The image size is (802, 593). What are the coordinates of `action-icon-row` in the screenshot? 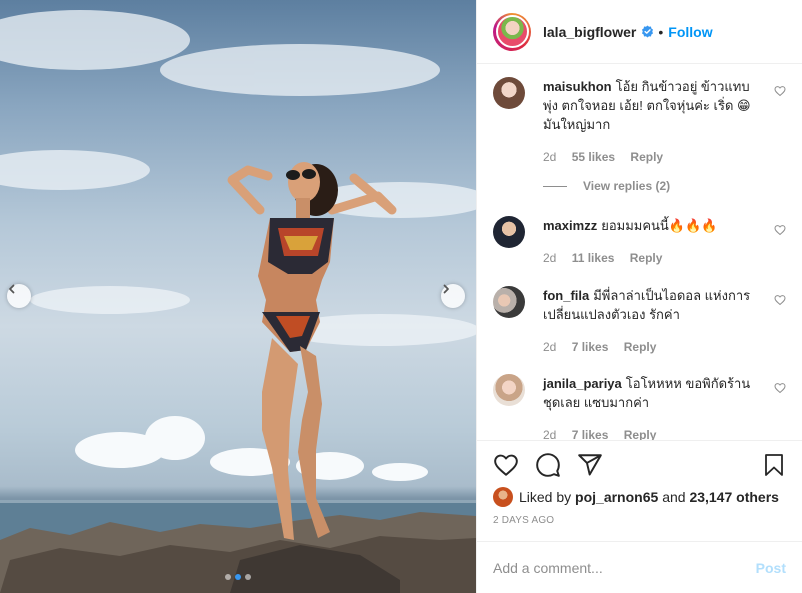 It's located at (639, 465).